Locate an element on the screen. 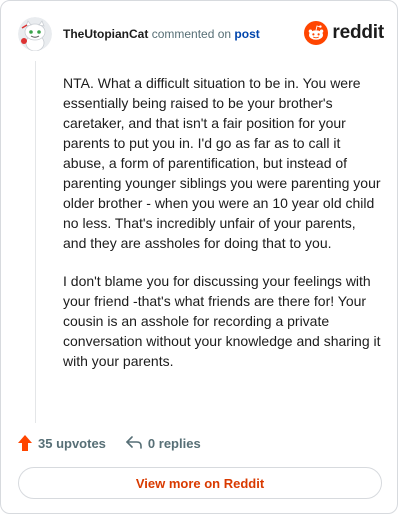  reddit-wordmark: reddit is located at coordinates (358, 32).